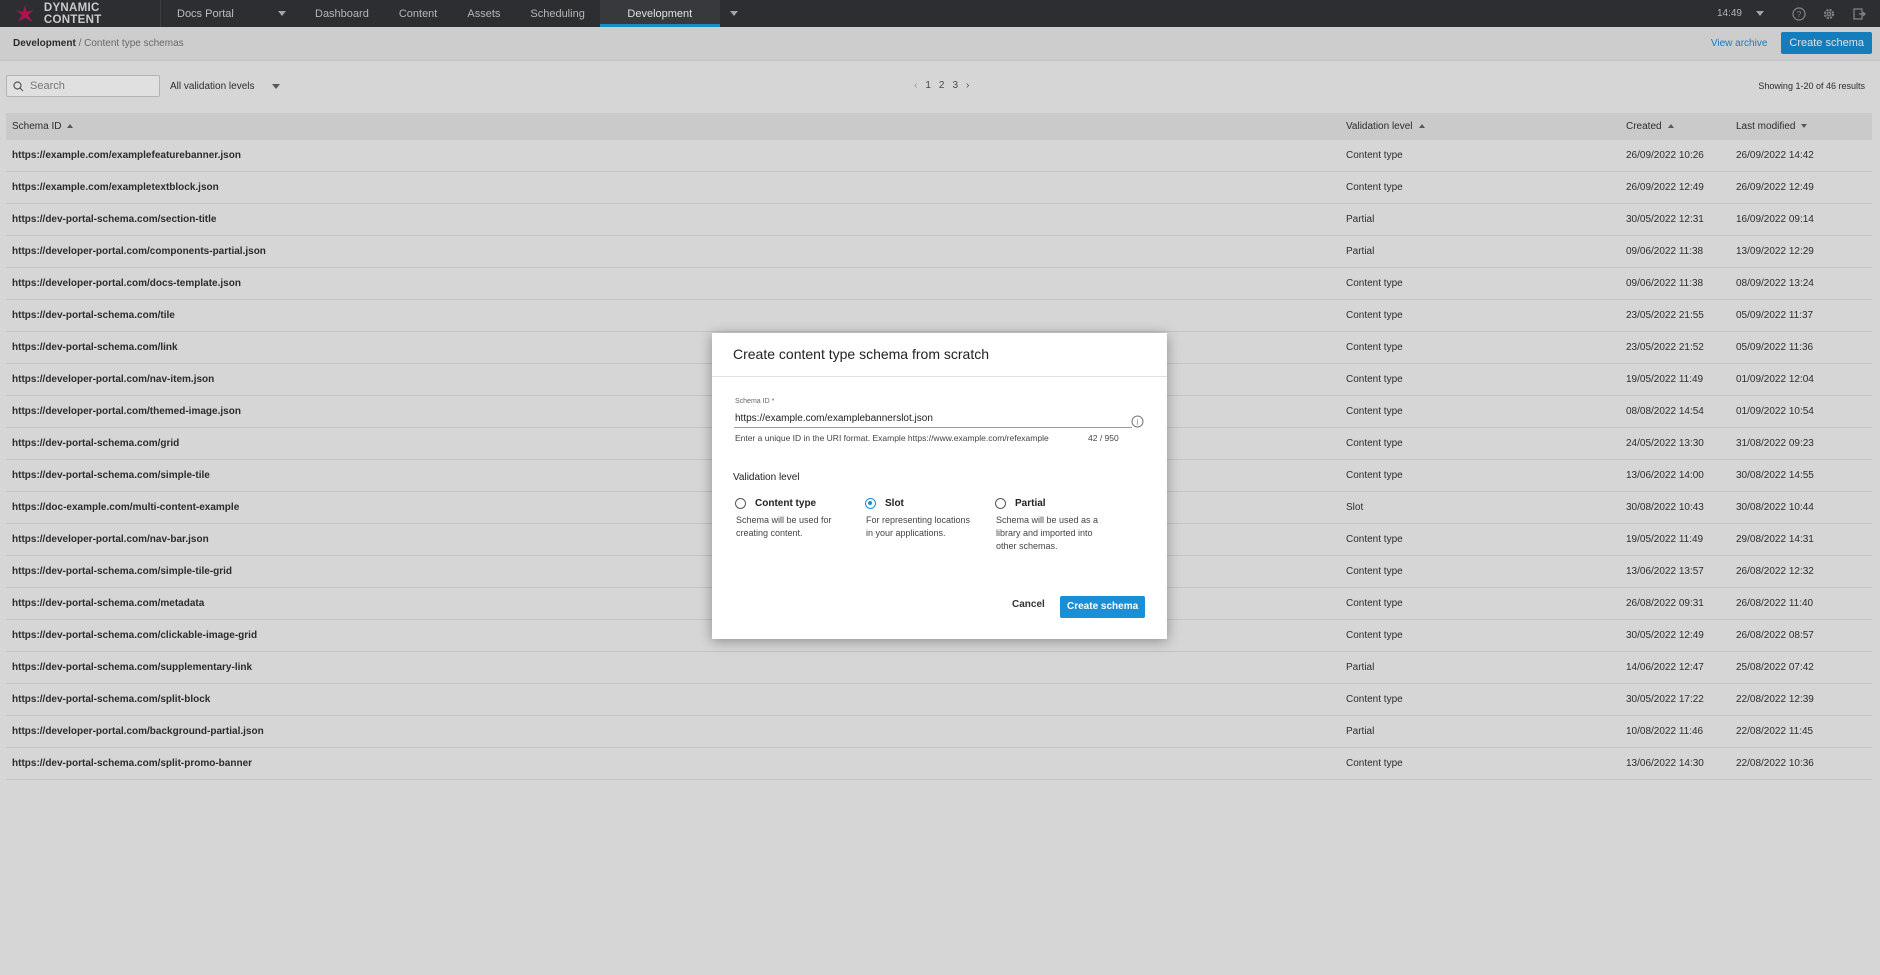 This screenshot has height=975, width=1880. I want to click on radio-partial, so click(1000, 503).